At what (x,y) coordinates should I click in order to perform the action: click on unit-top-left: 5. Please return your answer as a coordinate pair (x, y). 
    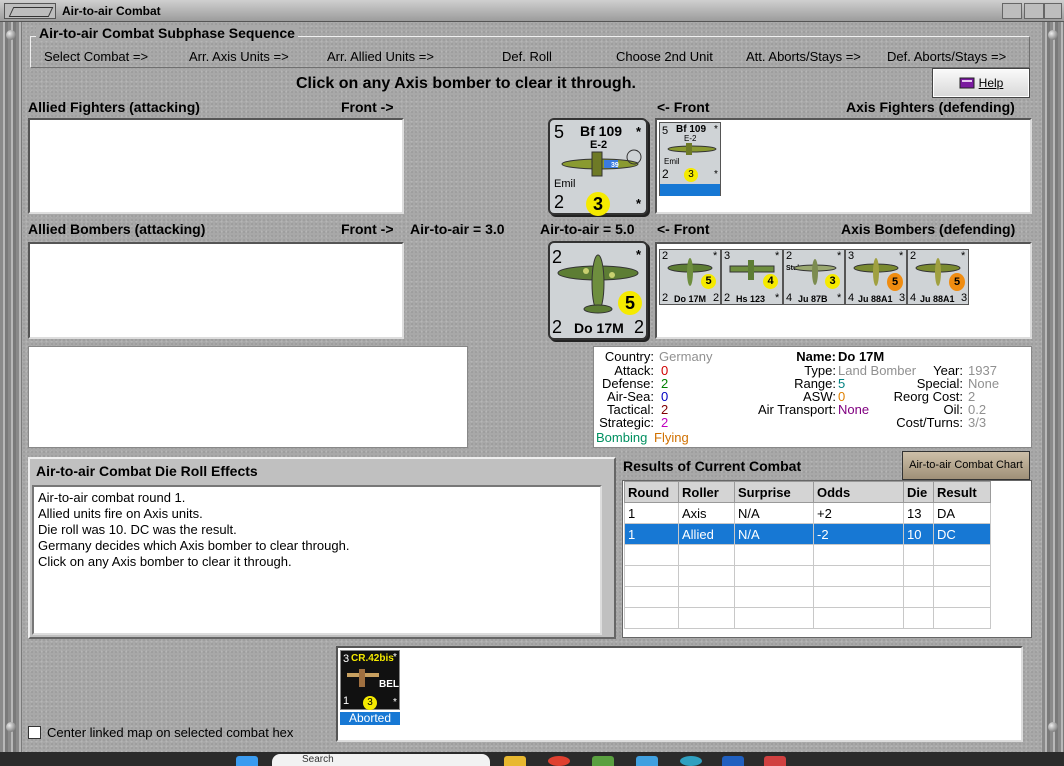
    Looking at the image, I should click on (665, 131).